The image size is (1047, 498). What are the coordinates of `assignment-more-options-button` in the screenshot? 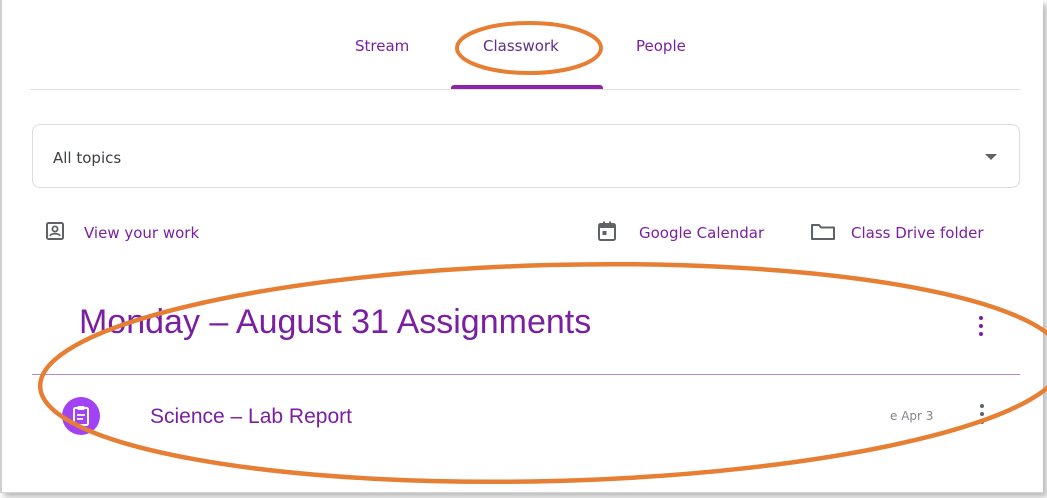 It's located at (982, 417).